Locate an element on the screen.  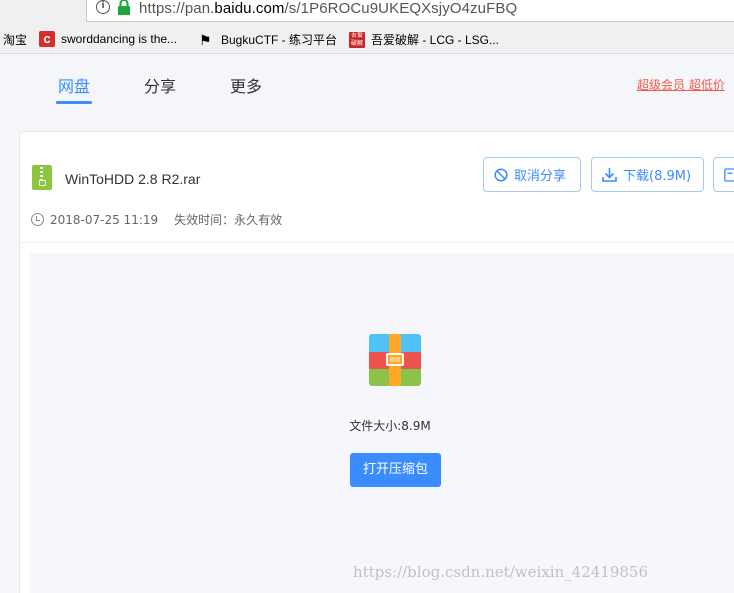
tab-netdisk: 网盘 is located at coordinates (74, 85).